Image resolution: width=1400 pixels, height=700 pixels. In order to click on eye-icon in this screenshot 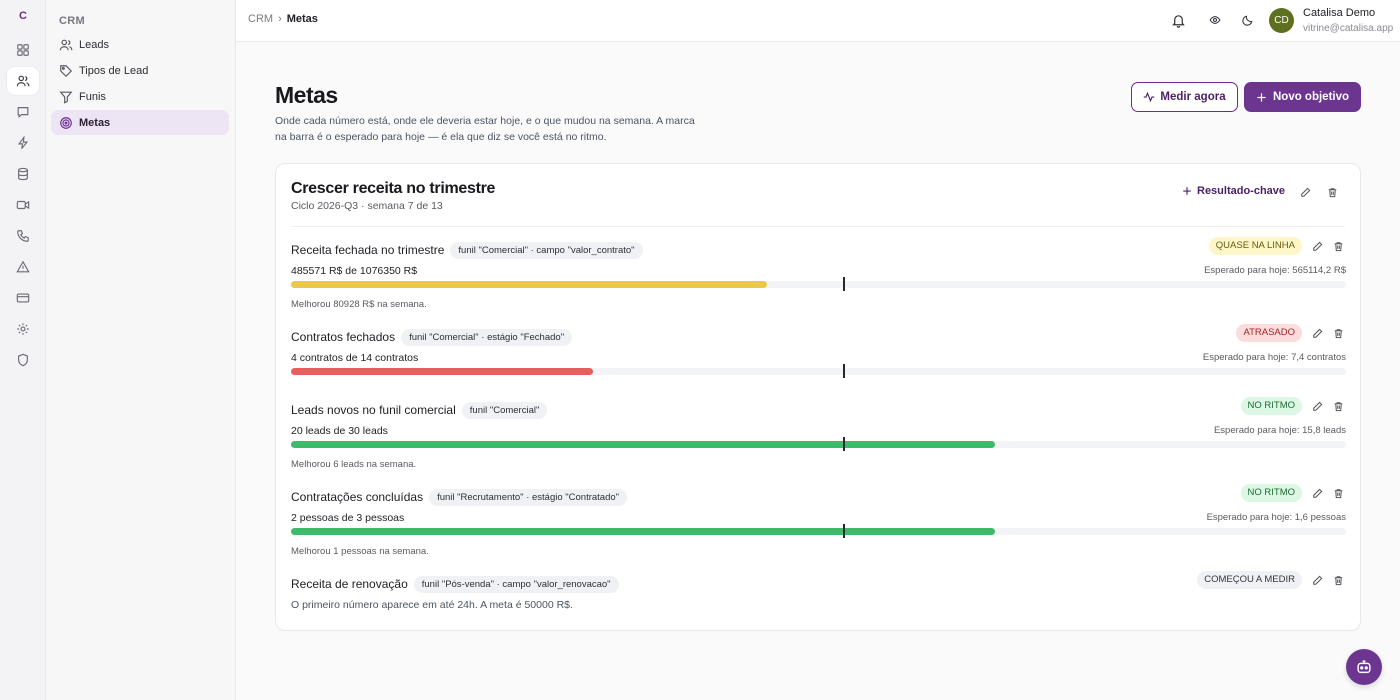, I will do `click(1215, 20)`.